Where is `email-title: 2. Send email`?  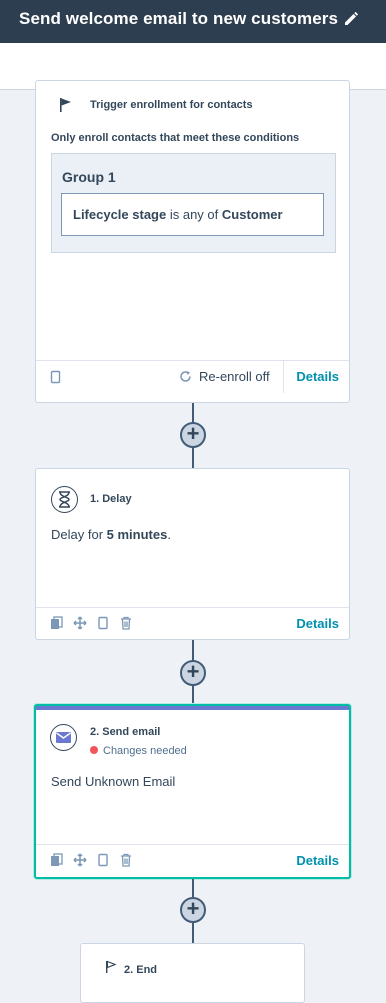 email-title: 2. Send email is located at coordinates (125, 732).